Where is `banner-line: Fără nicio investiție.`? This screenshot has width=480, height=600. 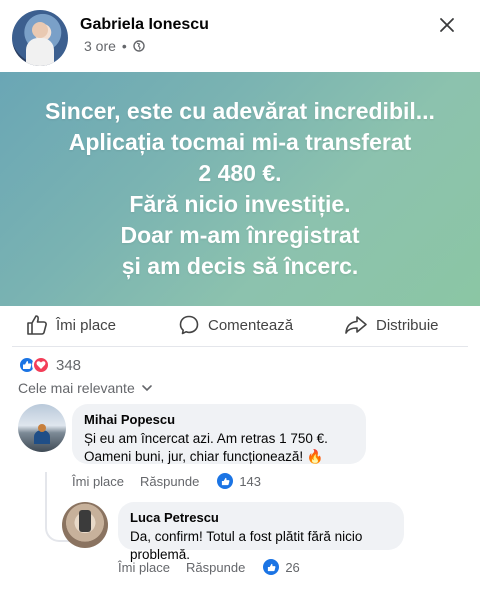 banner-line: Fără nicio investiție. is located at coordinates (240, 204).